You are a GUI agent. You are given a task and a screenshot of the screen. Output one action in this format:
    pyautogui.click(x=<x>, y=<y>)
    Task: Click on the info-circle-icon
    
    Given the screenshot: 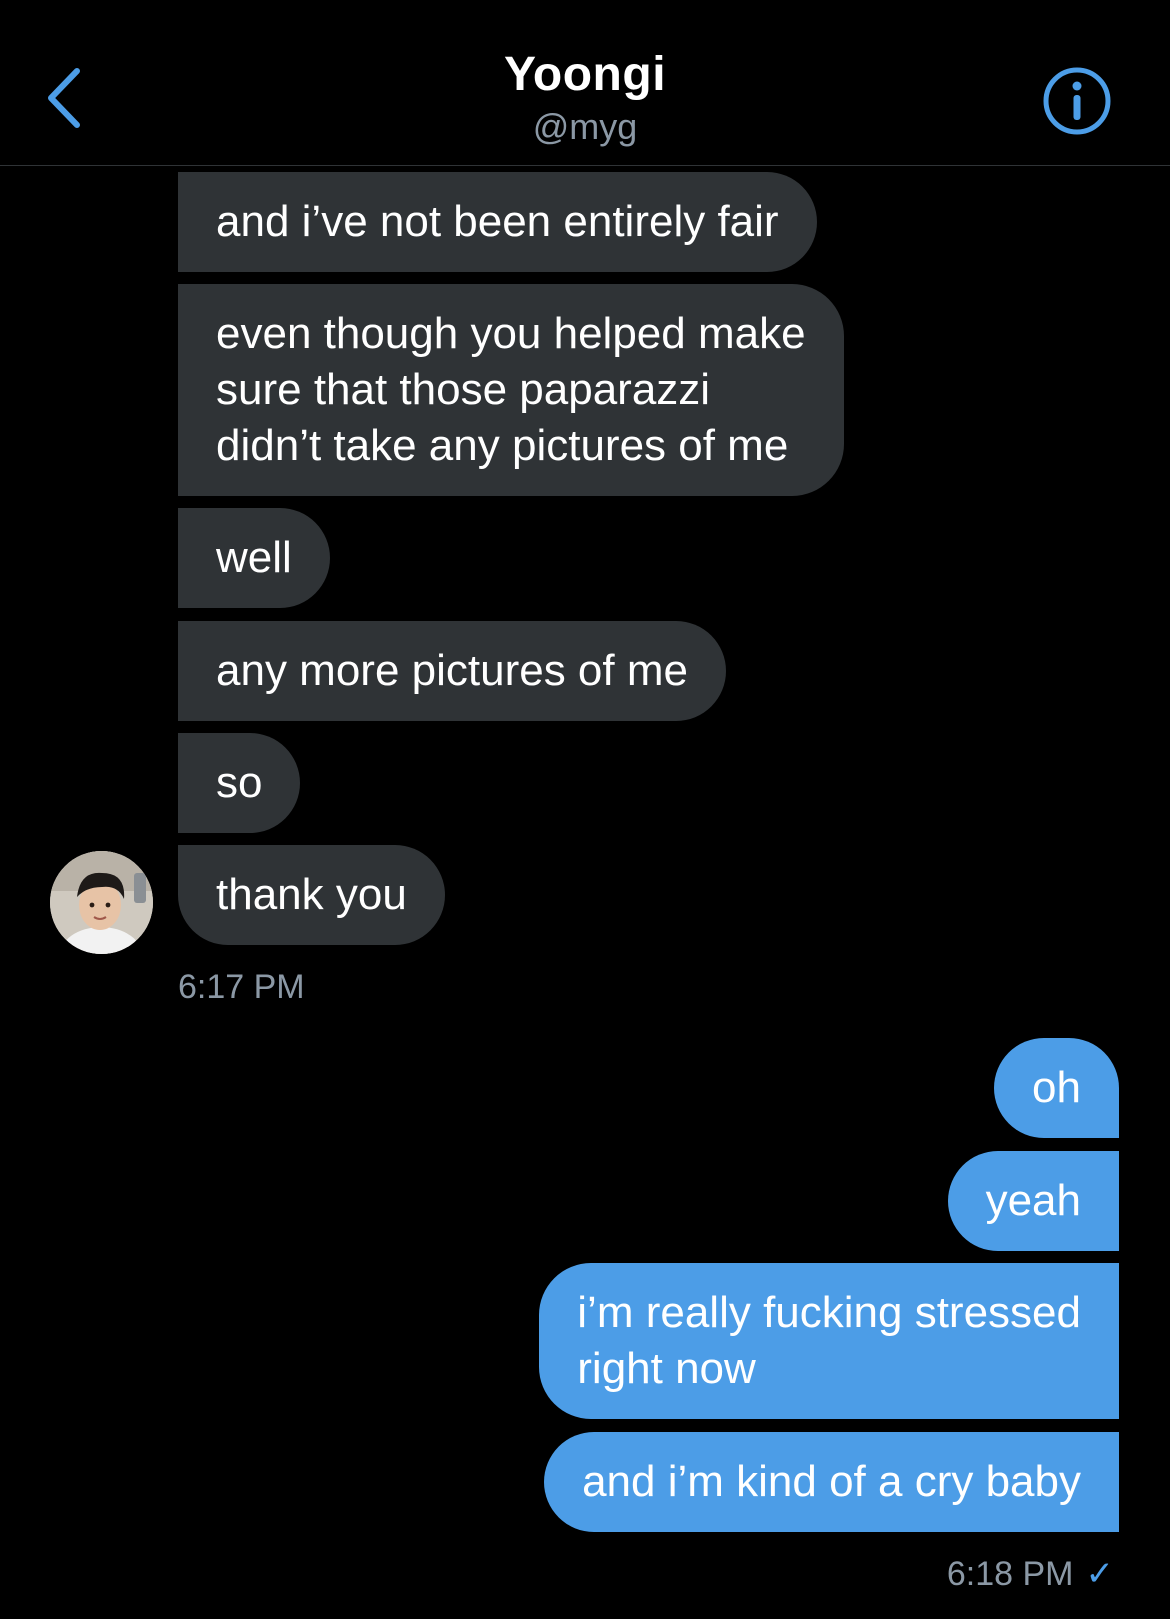 What is the action you would take?
    pyautogui.click(x=1077, y=101)
    